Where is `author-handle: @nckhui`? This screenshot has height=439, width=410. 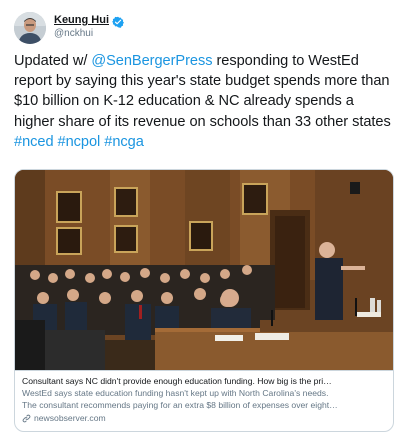 author-handle: @nckhui is located at coordinates (73, 34).